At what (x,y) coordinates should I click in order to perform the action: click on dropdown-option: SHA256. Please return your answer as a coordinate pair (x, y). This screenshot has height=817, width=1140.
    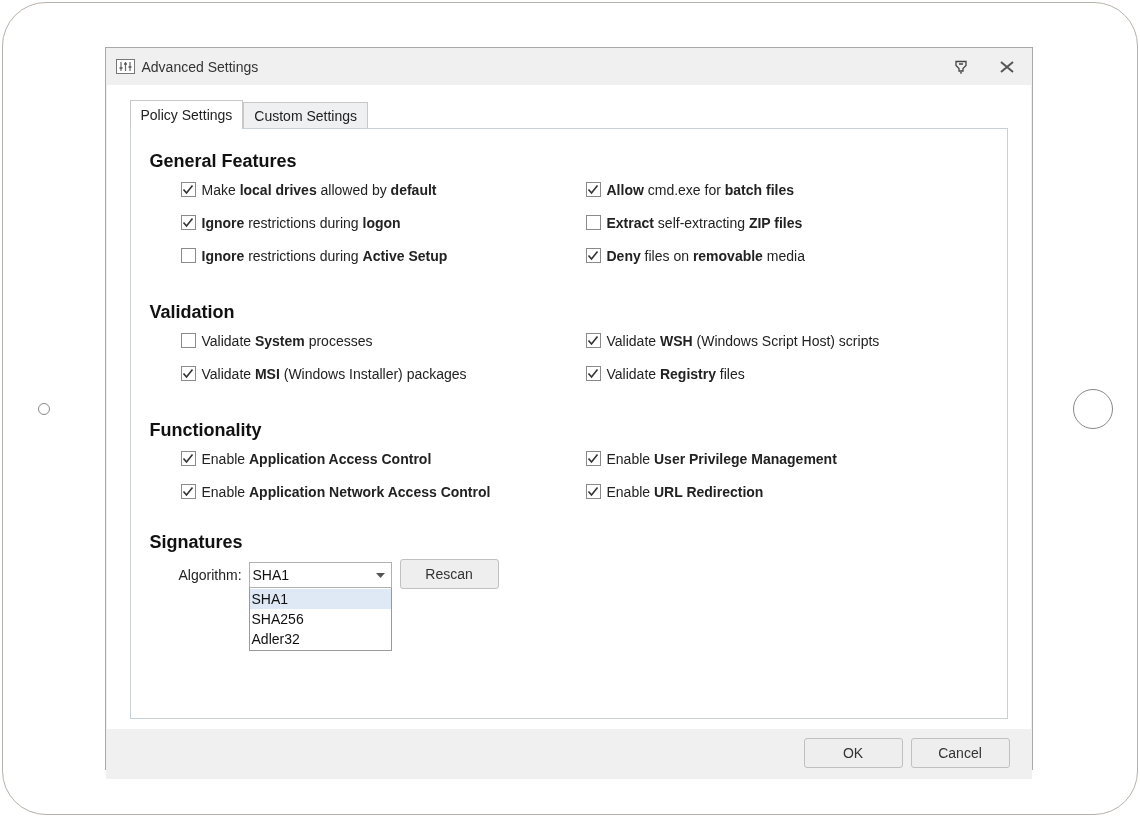
    Looking at the image, I should click on (320, 619).